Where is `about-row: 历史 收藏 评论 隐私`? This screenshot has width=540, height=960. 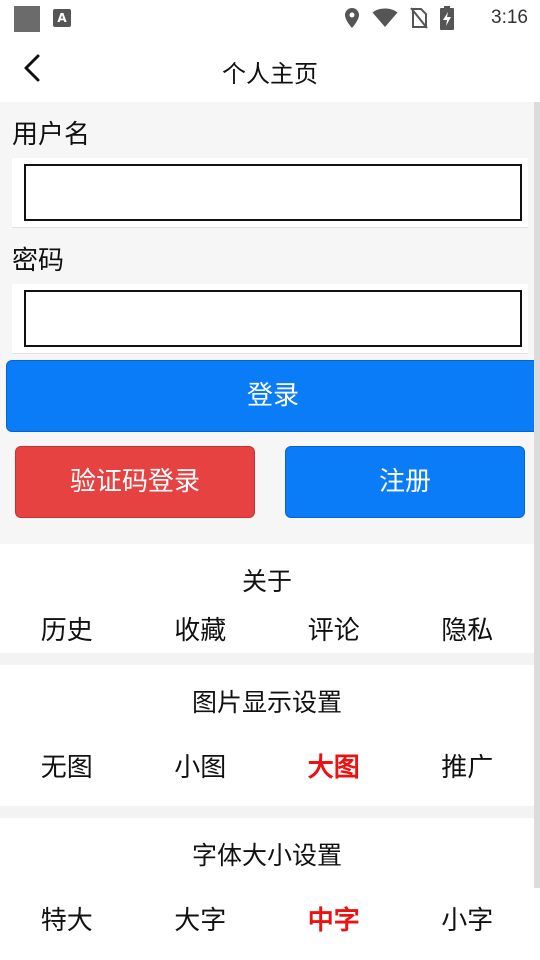 about-row: 历史 收藏 评论 隐私 is located at coordinates (267, 628).